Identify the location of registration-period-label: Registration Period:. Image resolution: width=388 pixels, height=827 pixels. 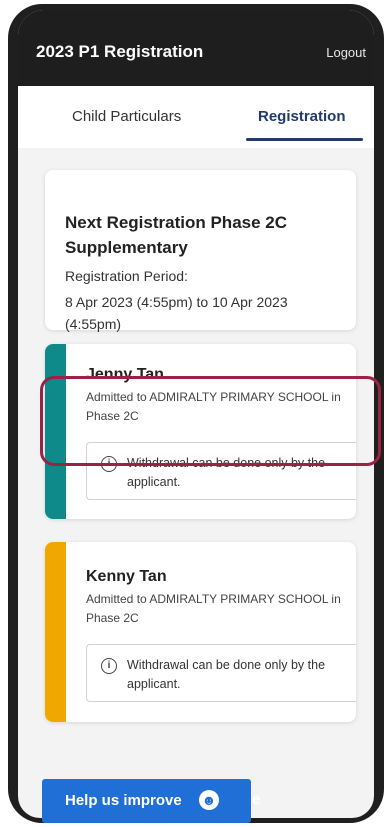
(126, 276).